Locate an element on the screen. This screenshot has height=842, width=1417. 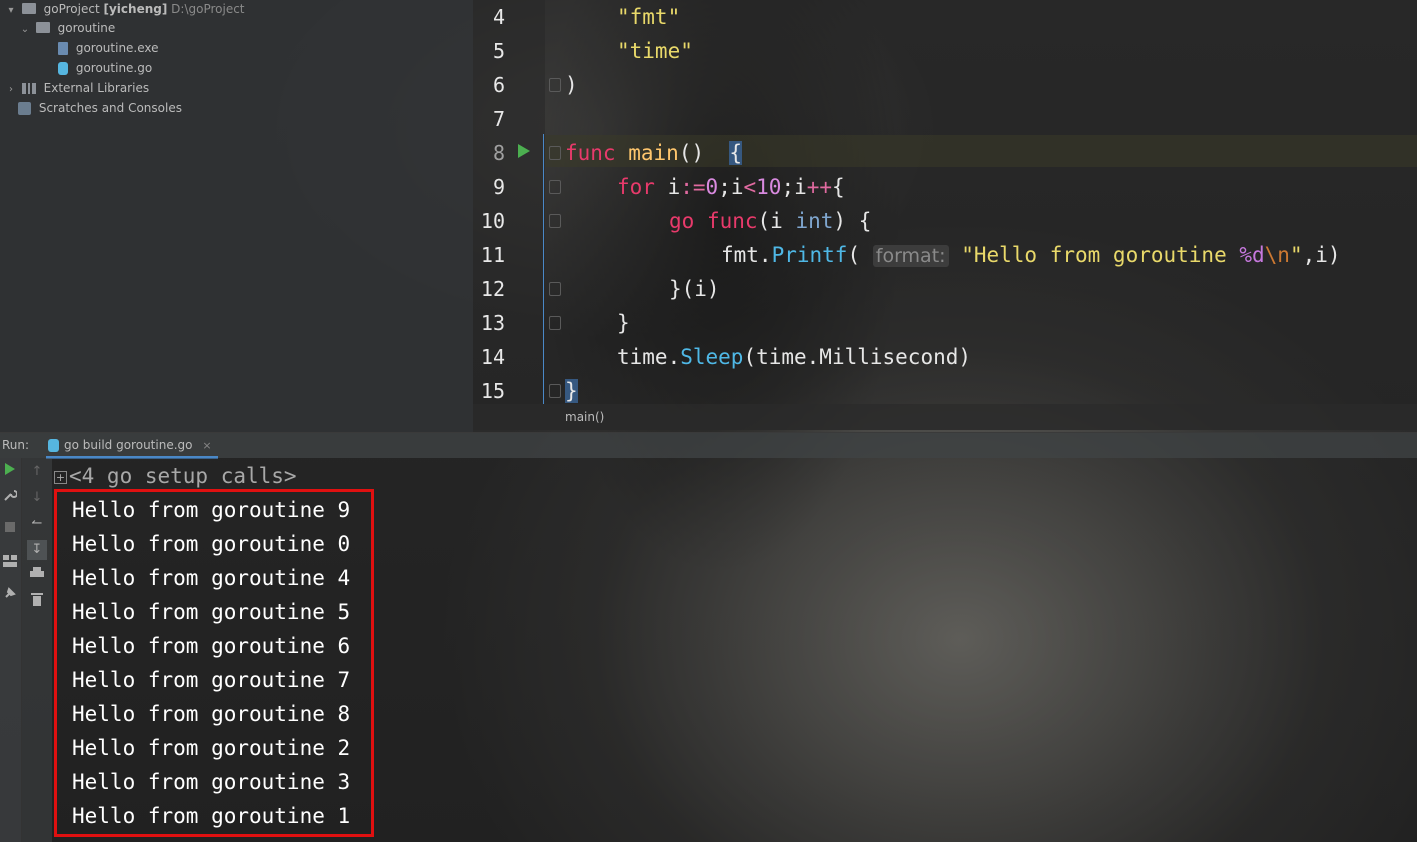
code-line-13: } is located at coordinates (623, 323).